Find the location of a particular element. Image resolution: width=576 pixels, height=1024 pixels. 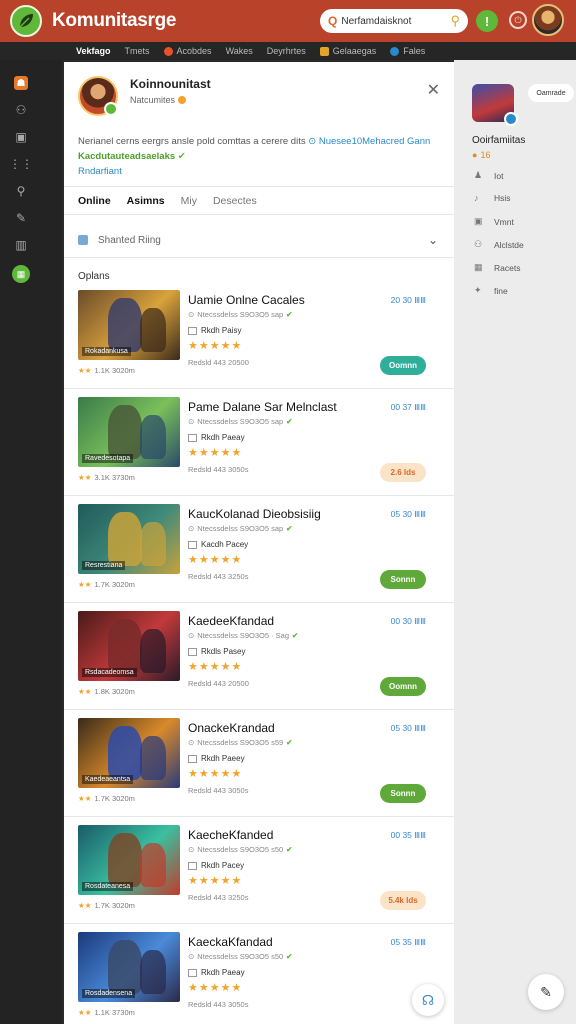

game-title: Uamie Onlne Cacales is located at coordinates (246, 300).